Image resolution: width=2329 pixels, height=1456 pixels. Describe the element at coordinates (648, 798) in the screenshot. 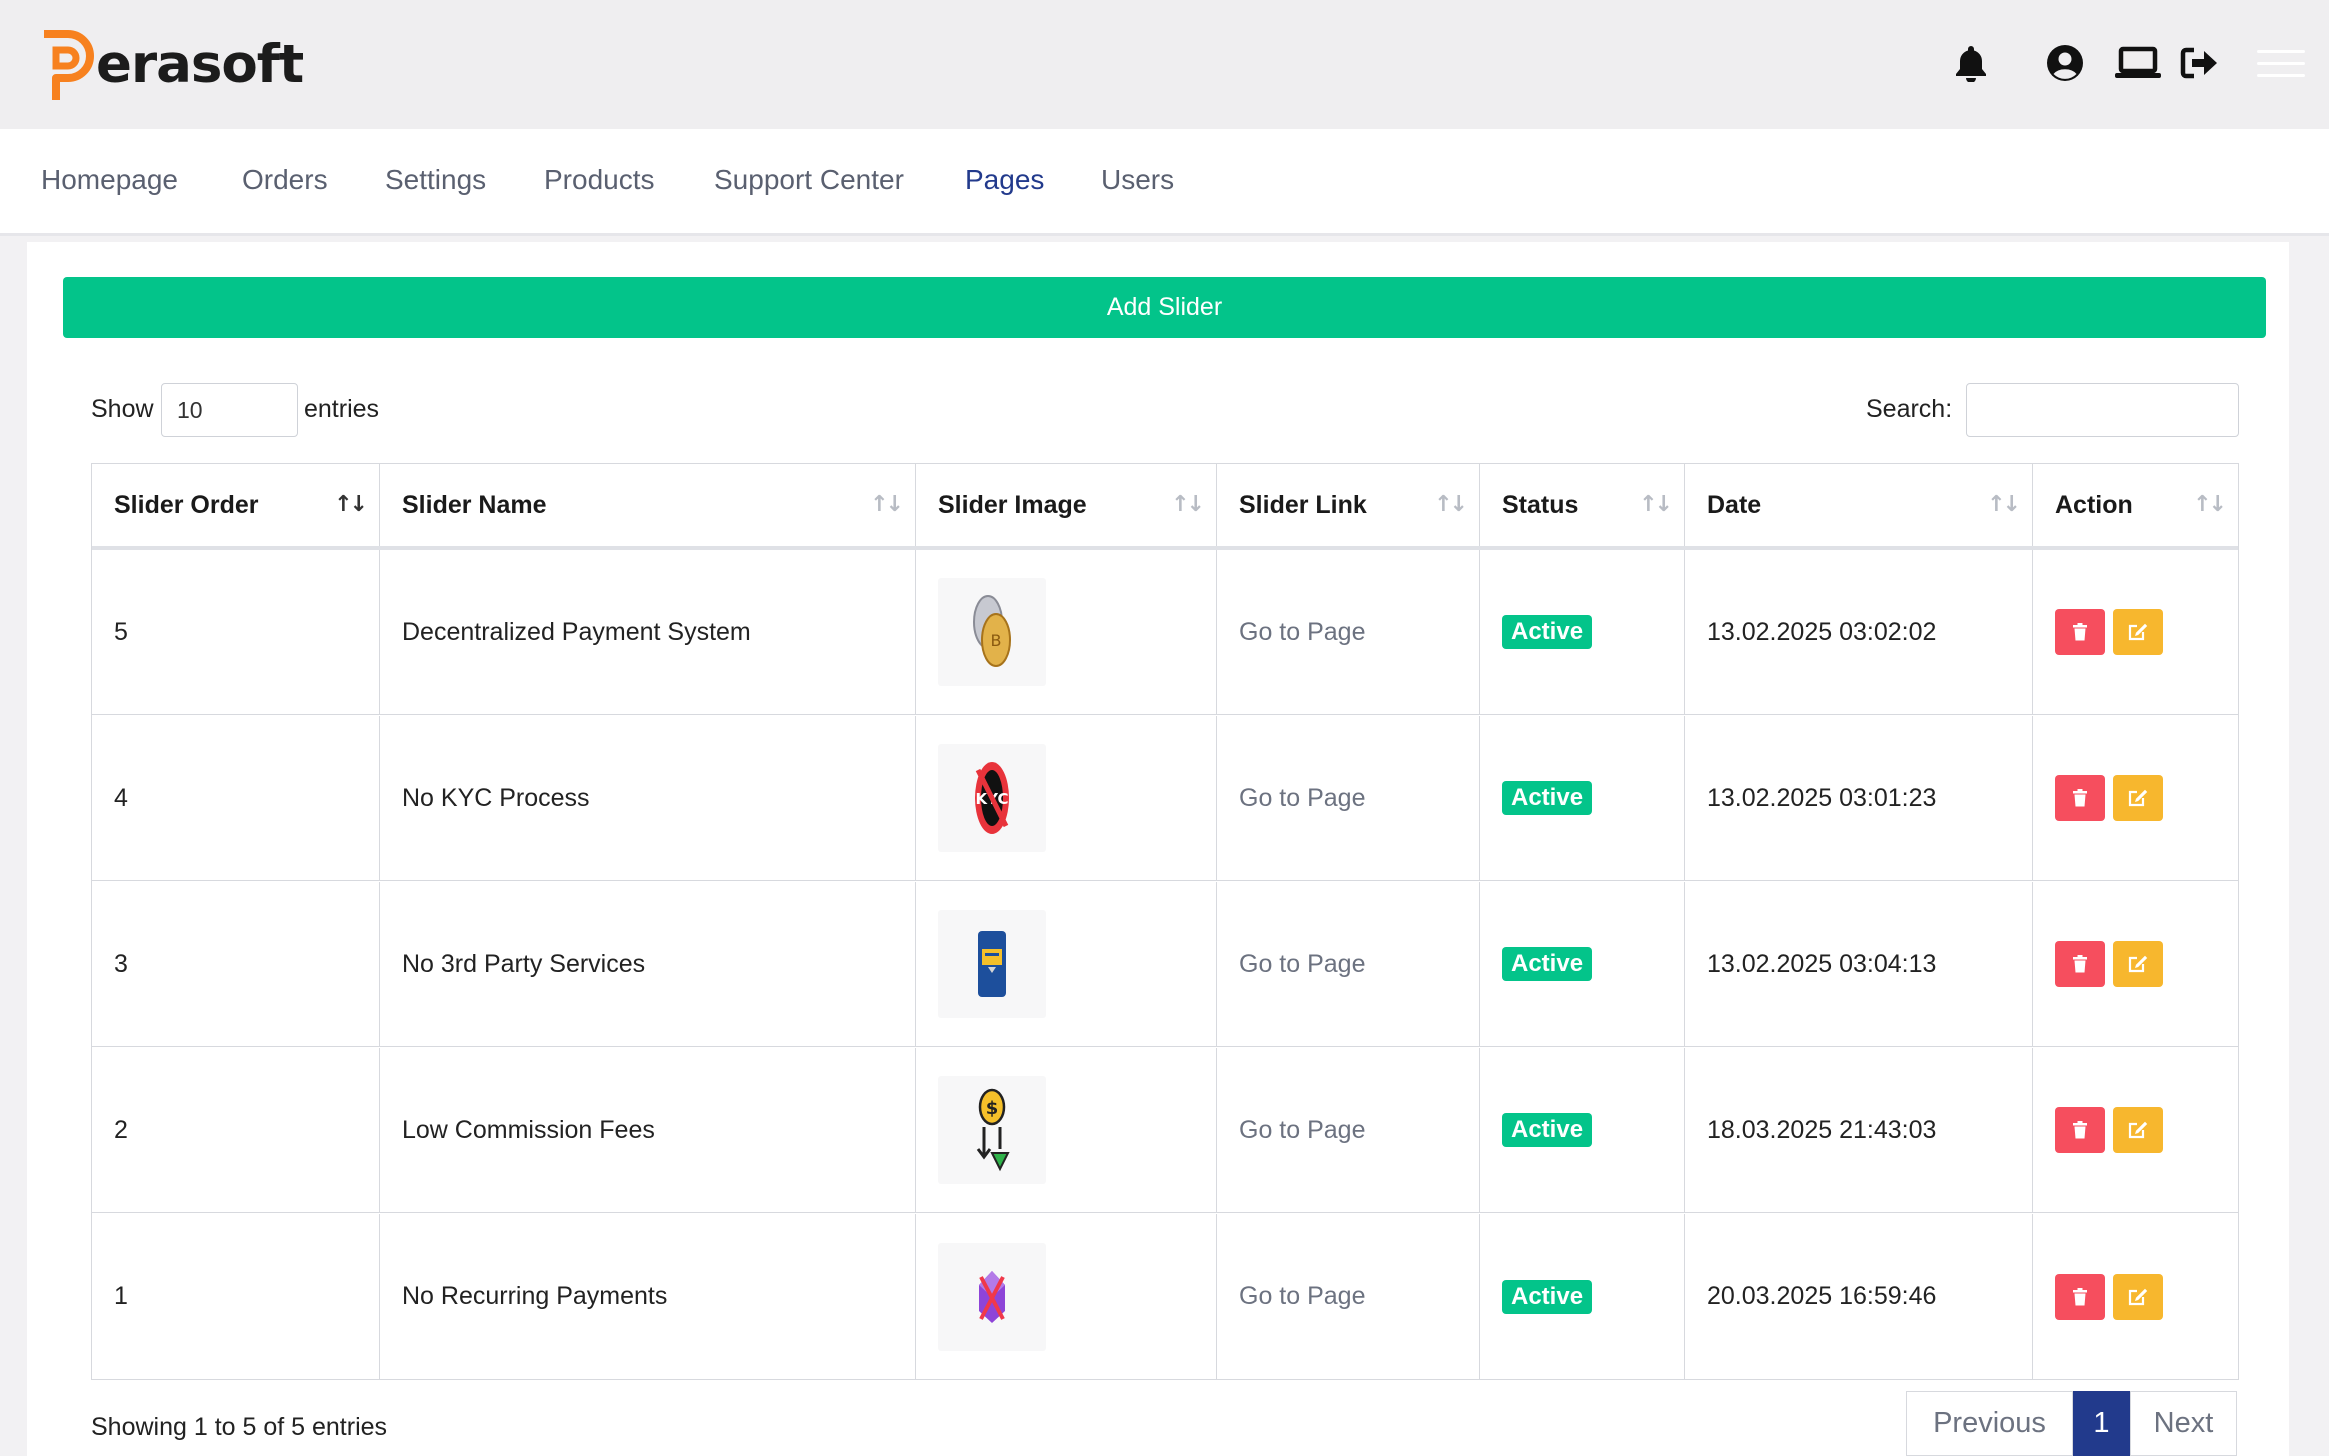

I see `cell-name: No KYC Process` at that location.